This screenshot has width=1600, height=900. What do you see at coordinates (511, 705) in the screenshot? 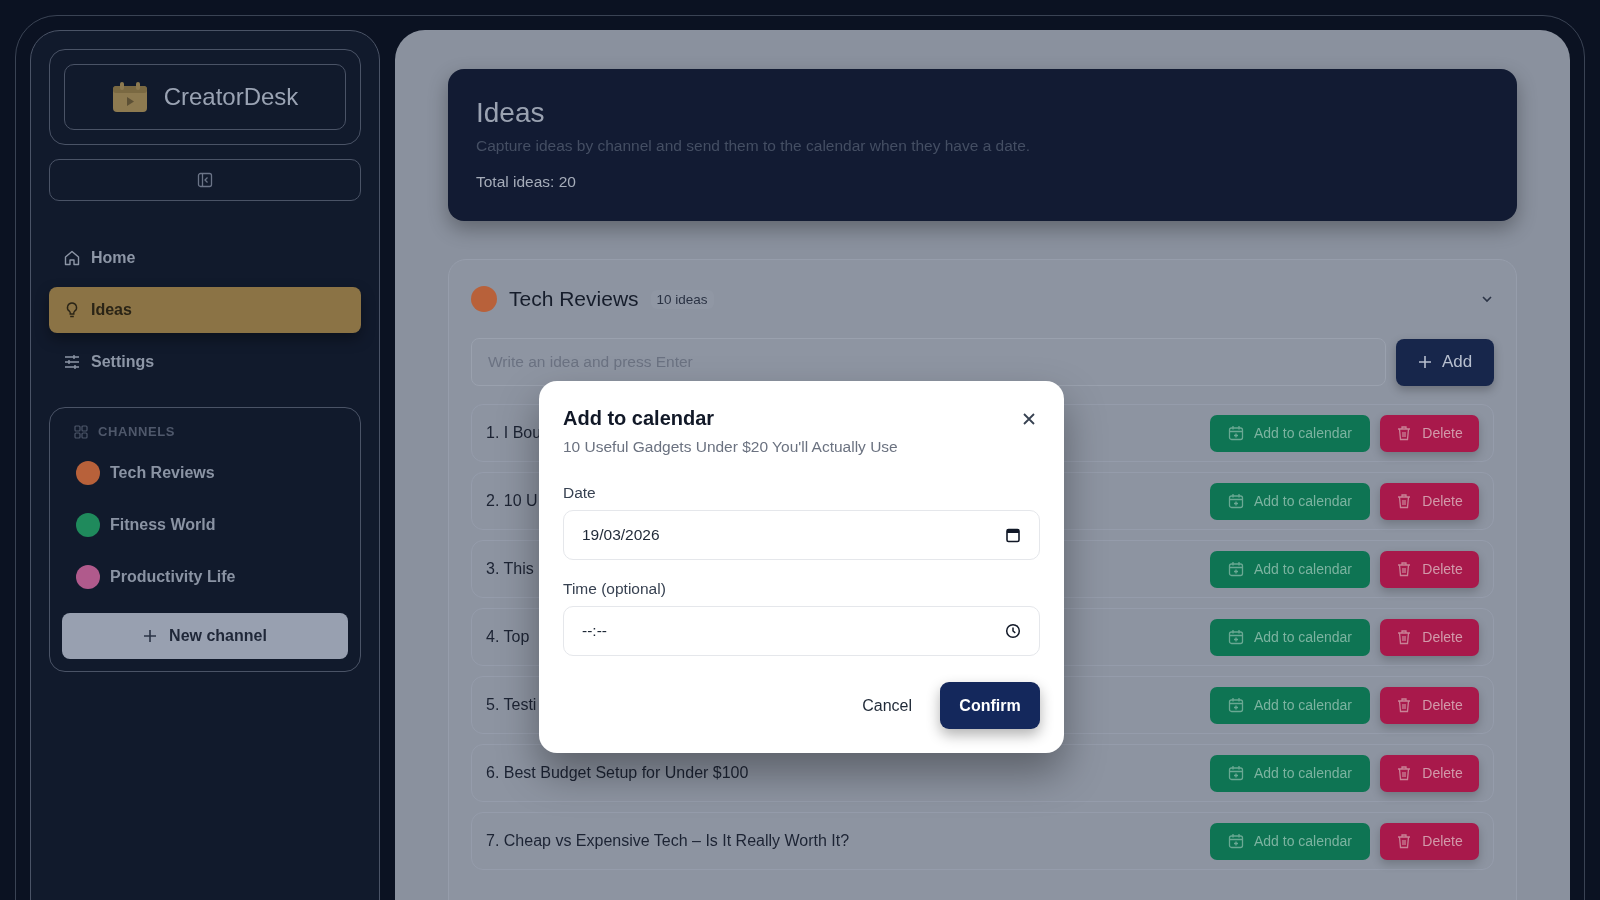
I see `idea-title: 5. Testi` at bounding box center [511, 705].